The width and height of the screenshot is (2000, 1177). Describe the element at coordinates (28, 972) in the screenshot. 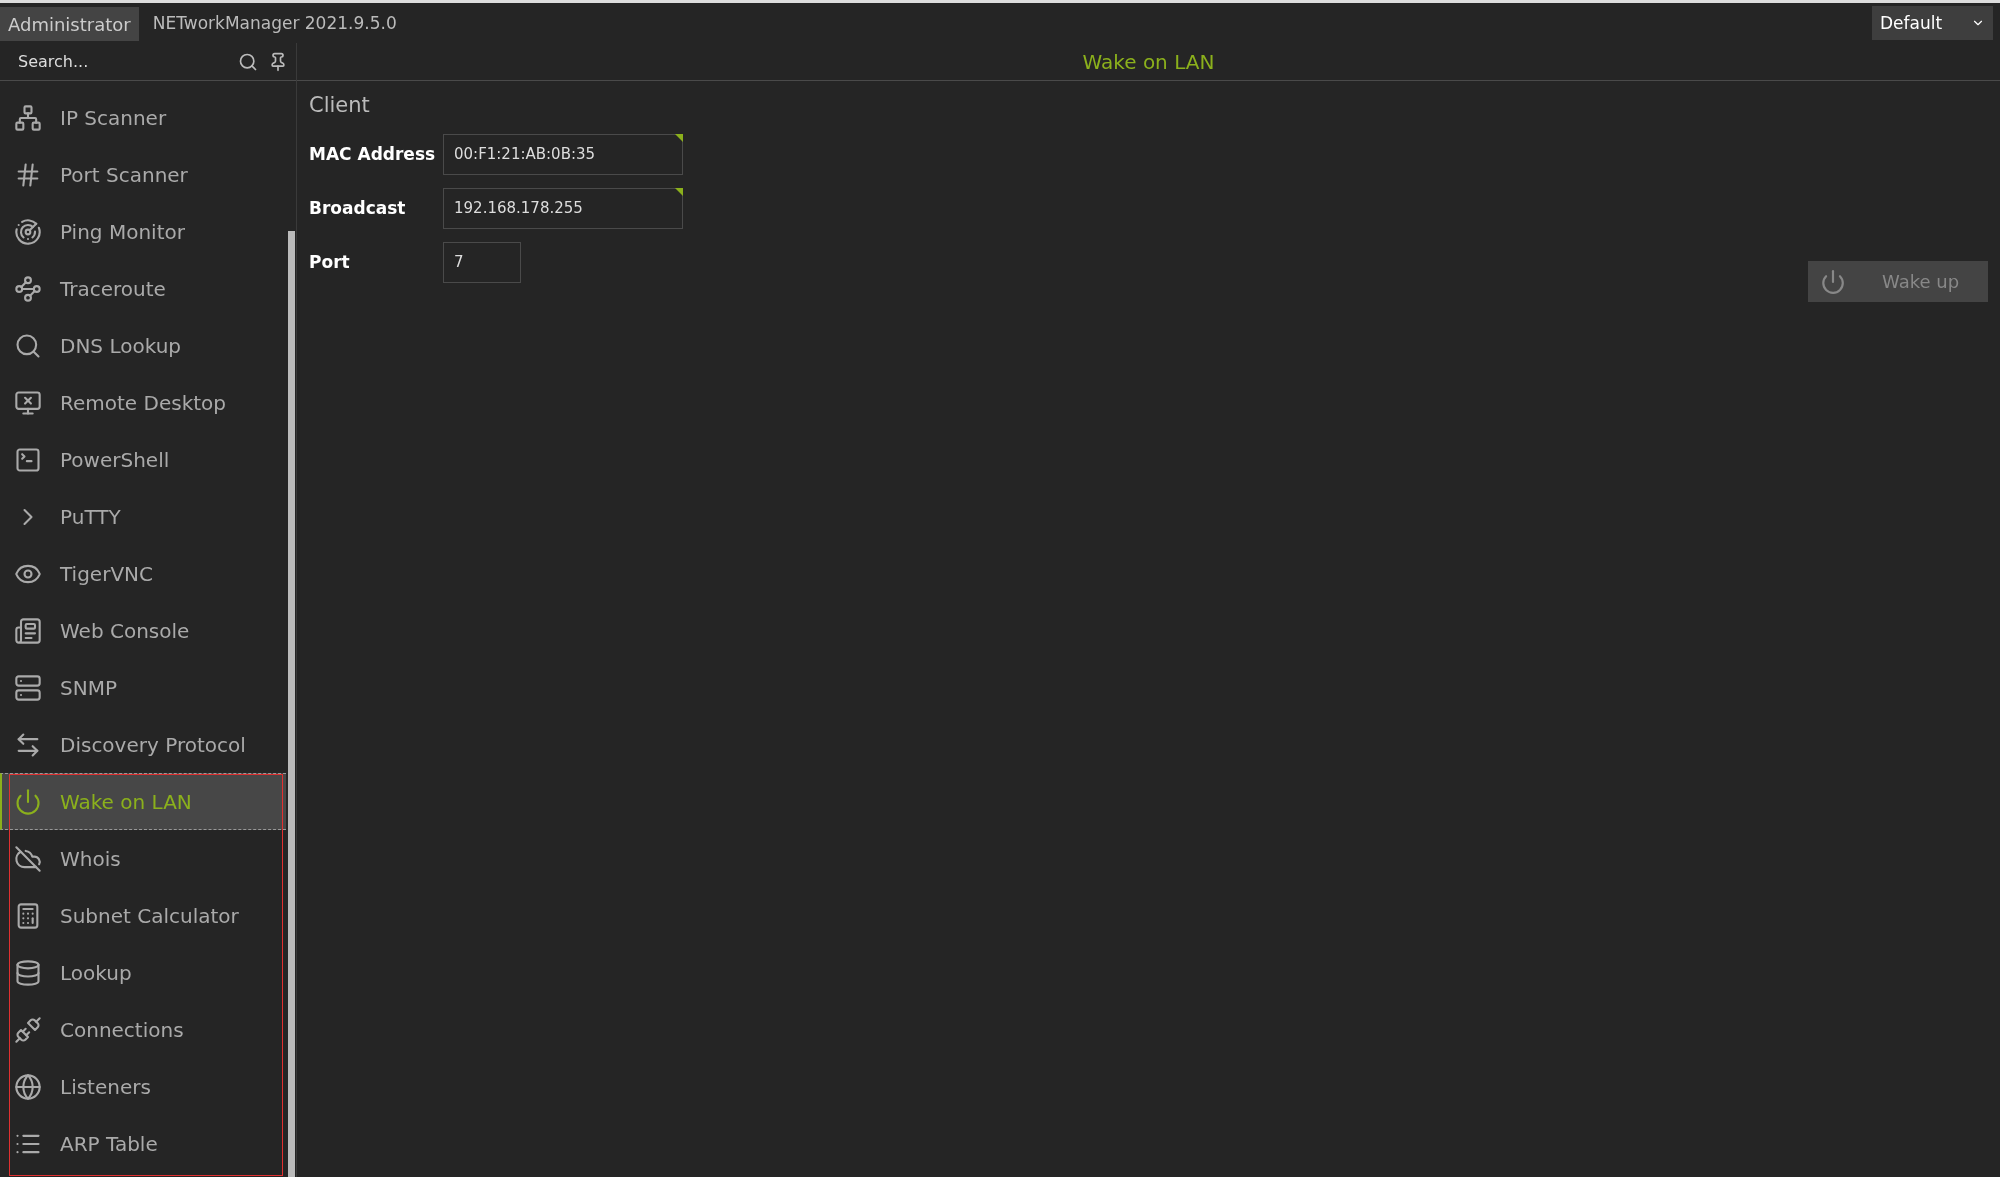

I see `database-icon` at that location.